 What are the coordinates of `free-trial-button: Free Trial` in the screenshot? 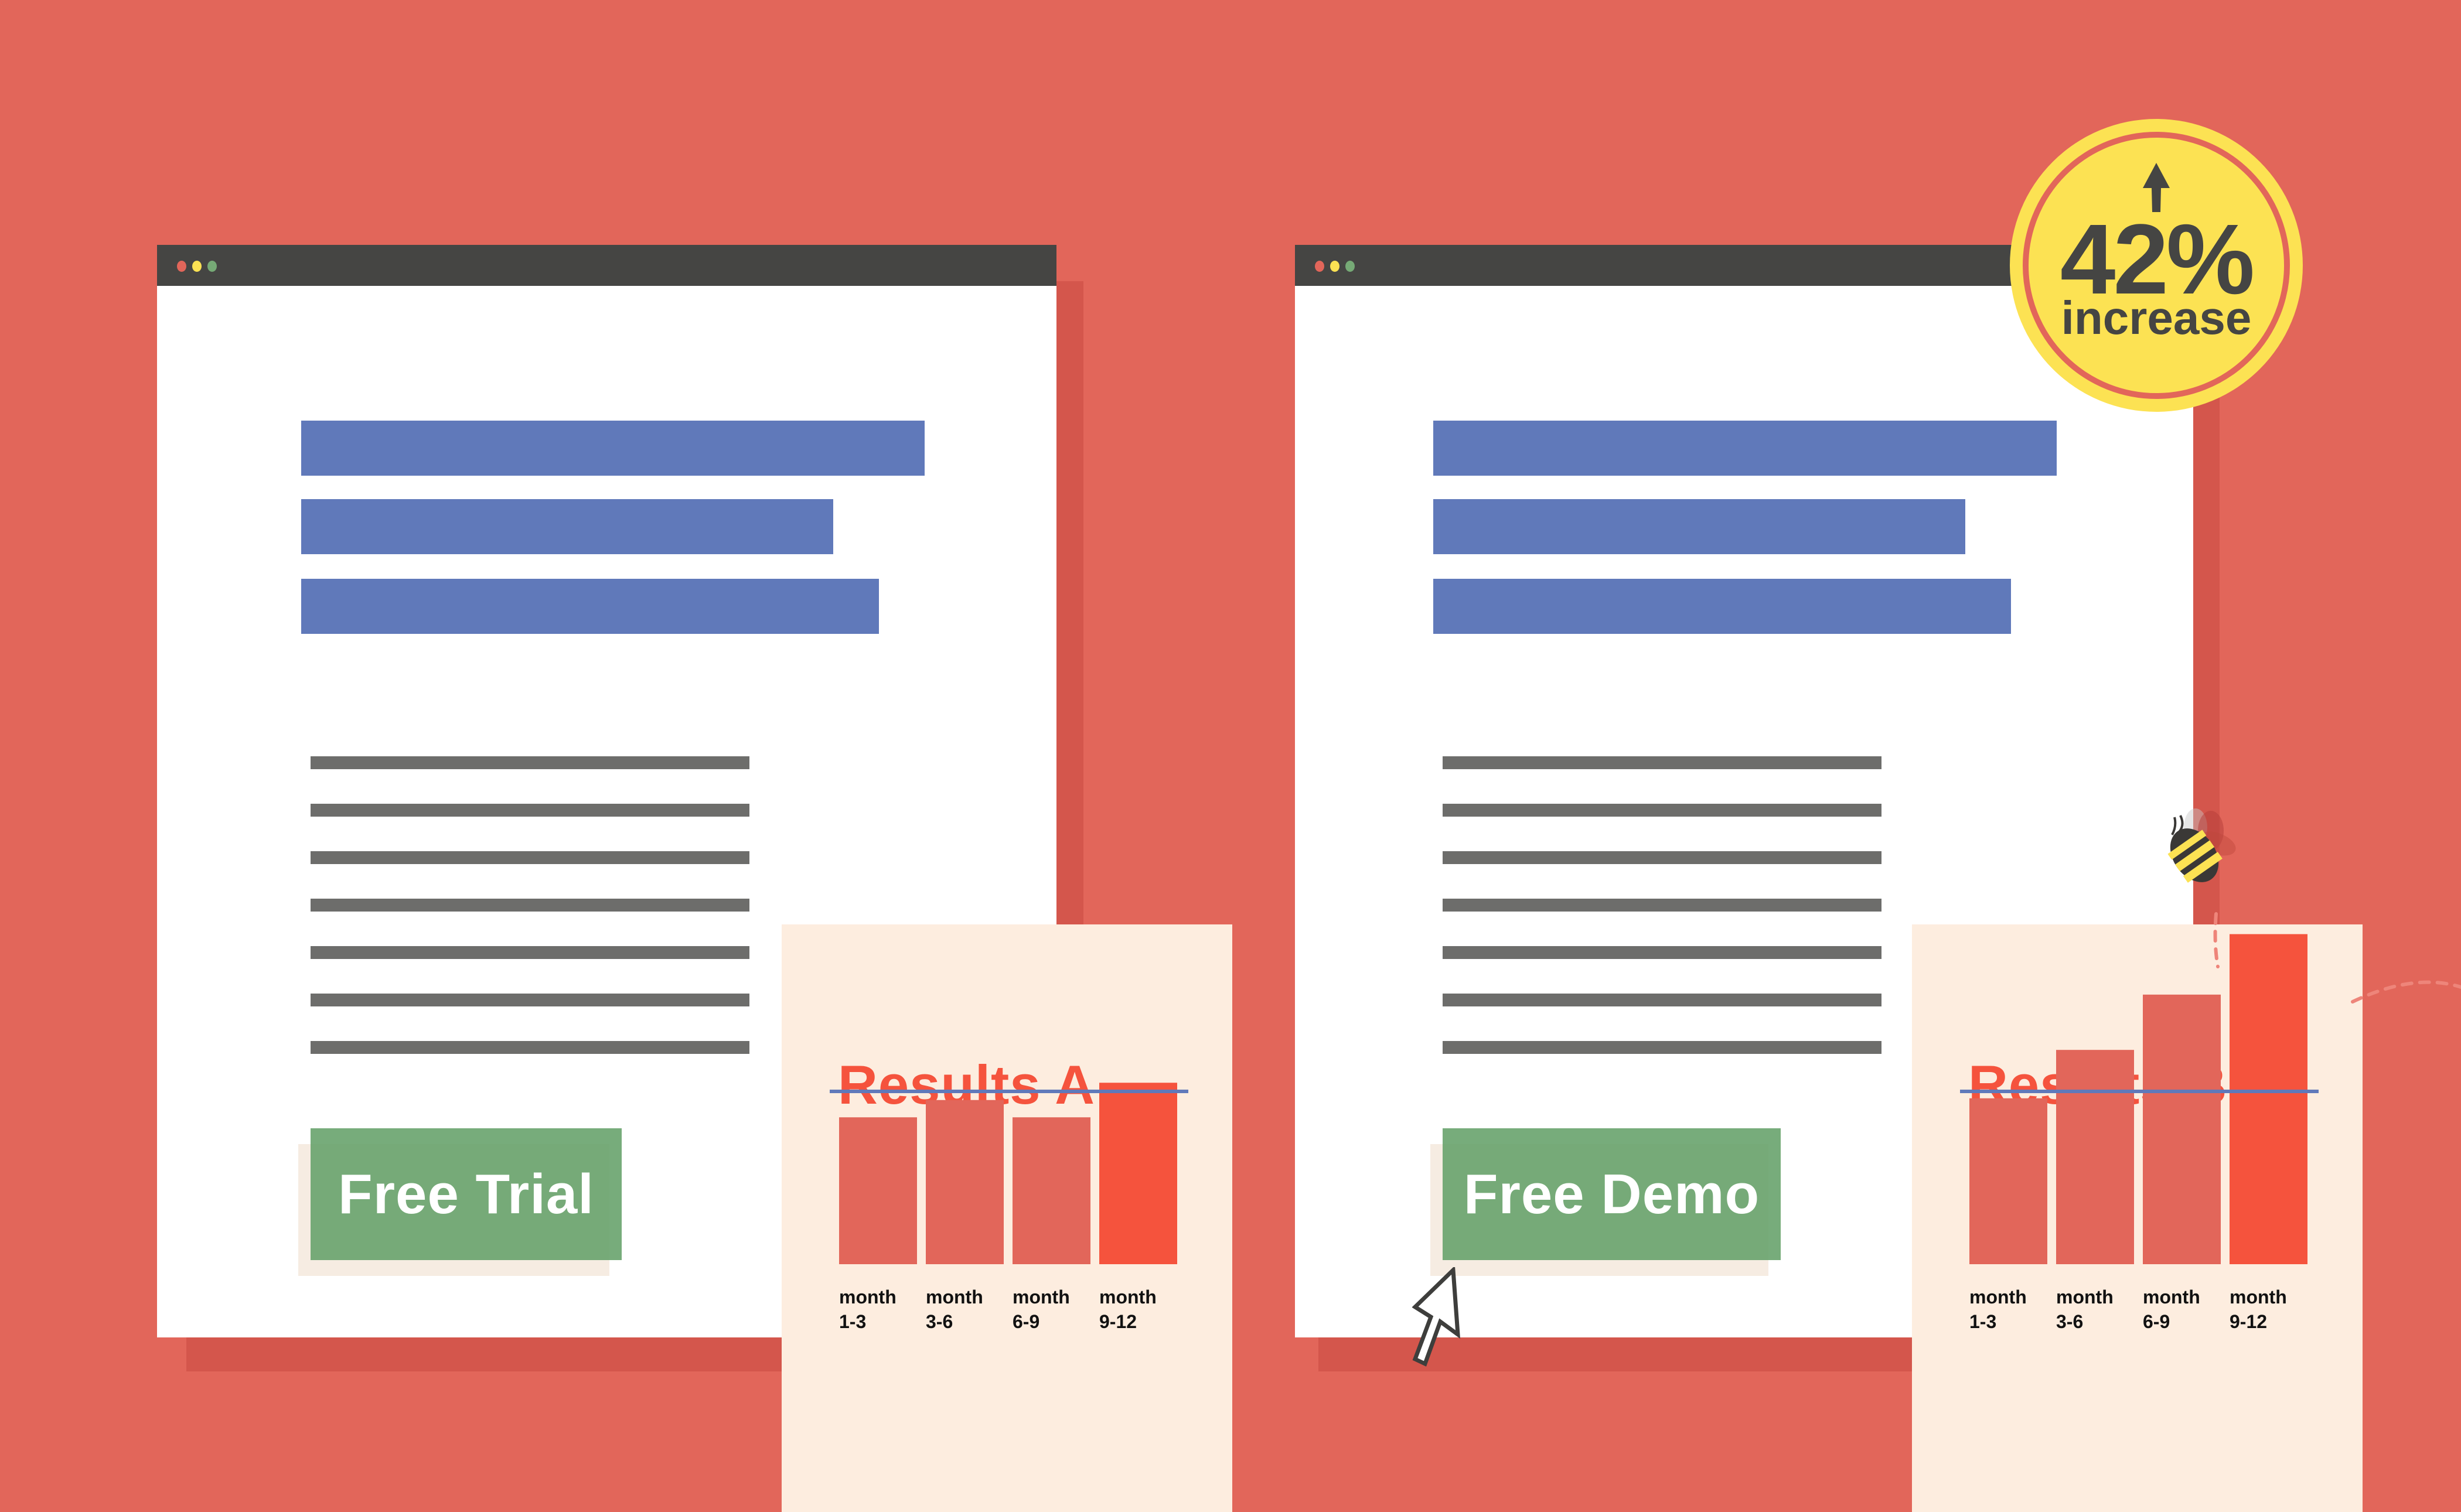 It's located at (467, 1194).